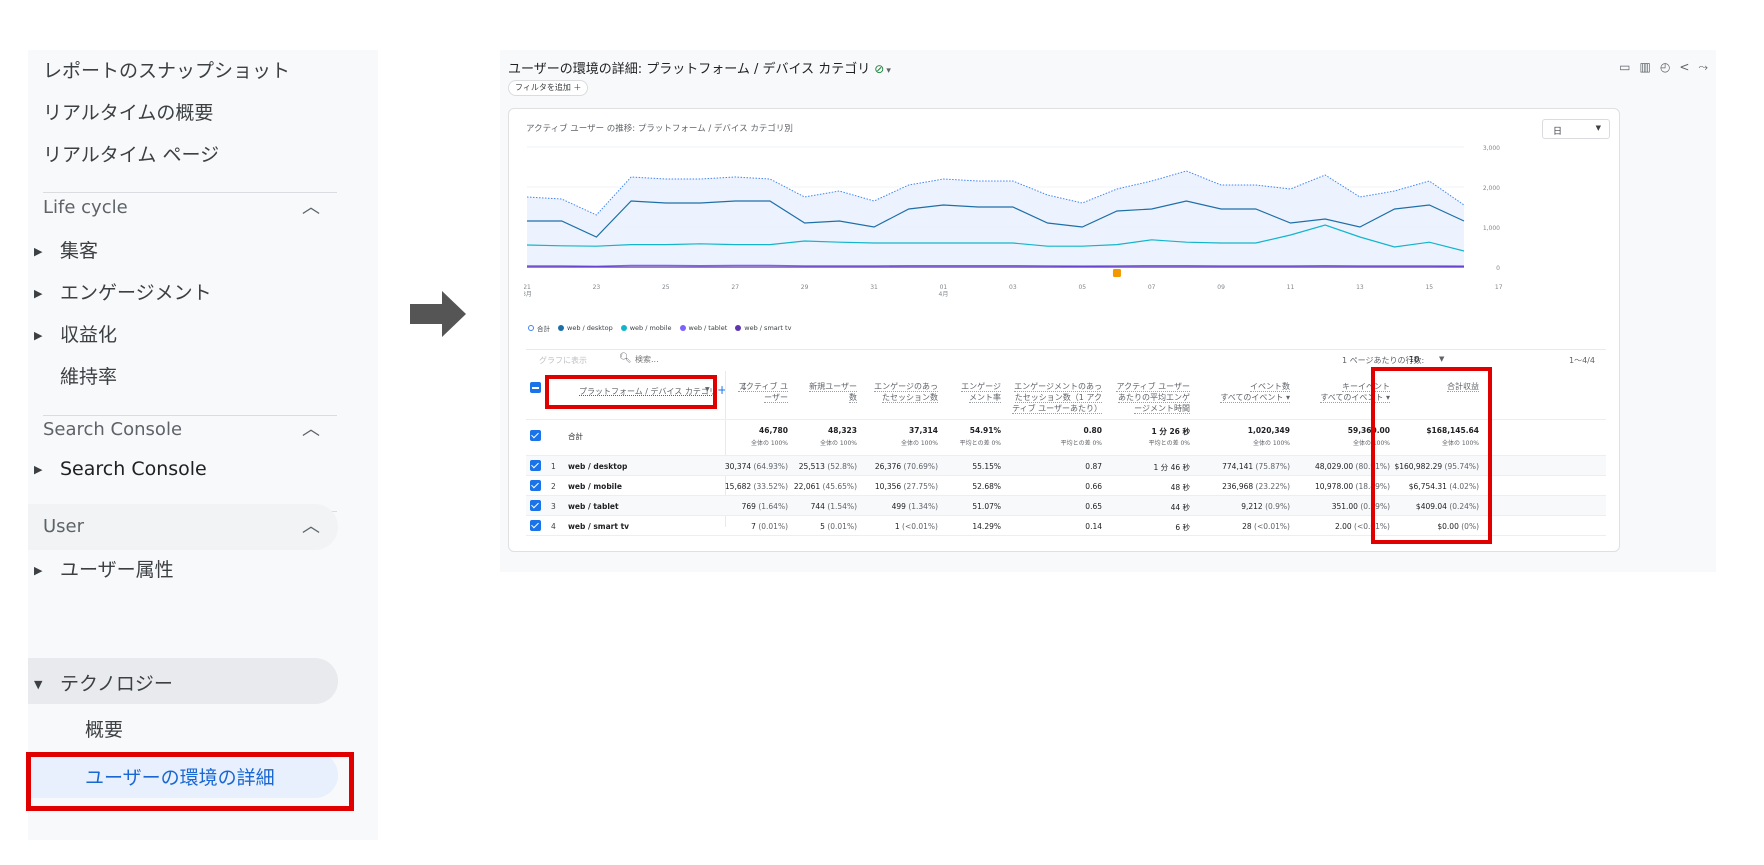  Describe the element at coordinates (183, 208) in the screenshot. I see `sidebar-section-lifecycle: Life cycle ︿` at that location.